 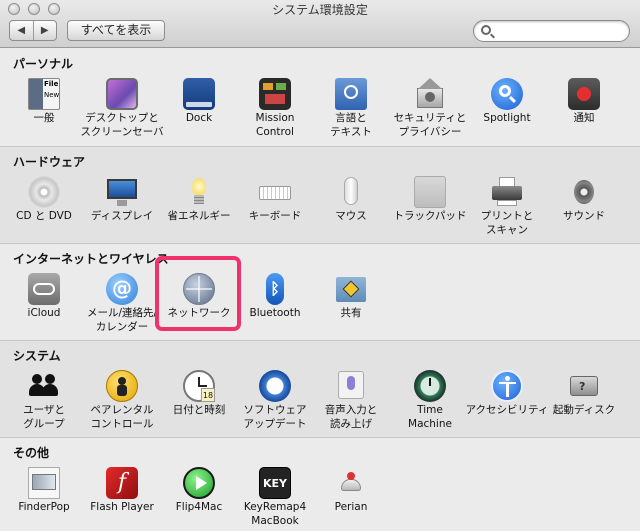 I want to click on display-icon, so click(x=122, y=192).